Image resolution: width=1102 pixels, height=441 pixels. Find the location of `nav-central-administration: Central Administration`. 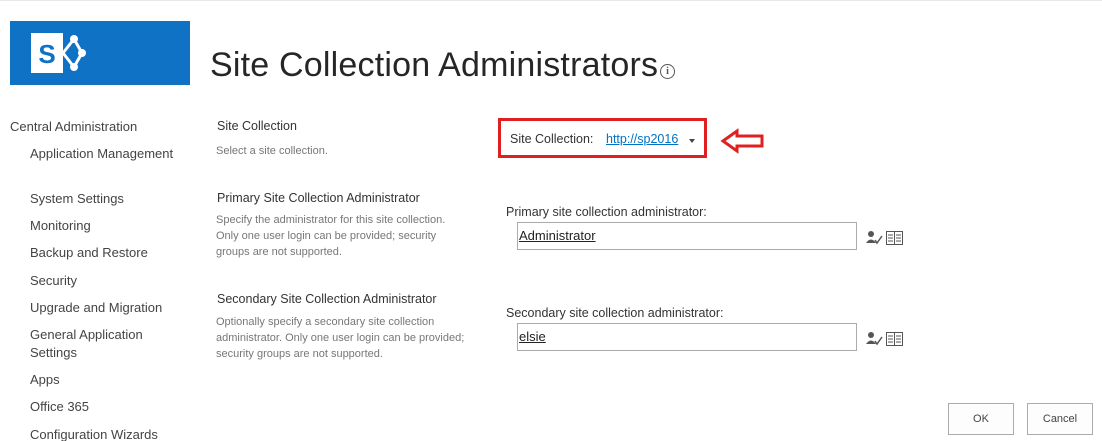

nav-central-administration: Central Administration is located at coordinates (73, 126).